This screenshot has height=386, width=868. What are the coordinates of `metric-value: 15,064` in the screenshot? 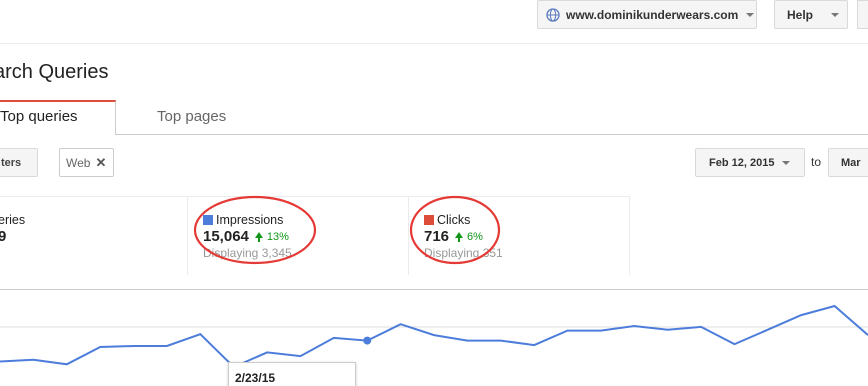 It's located at (226, 236).